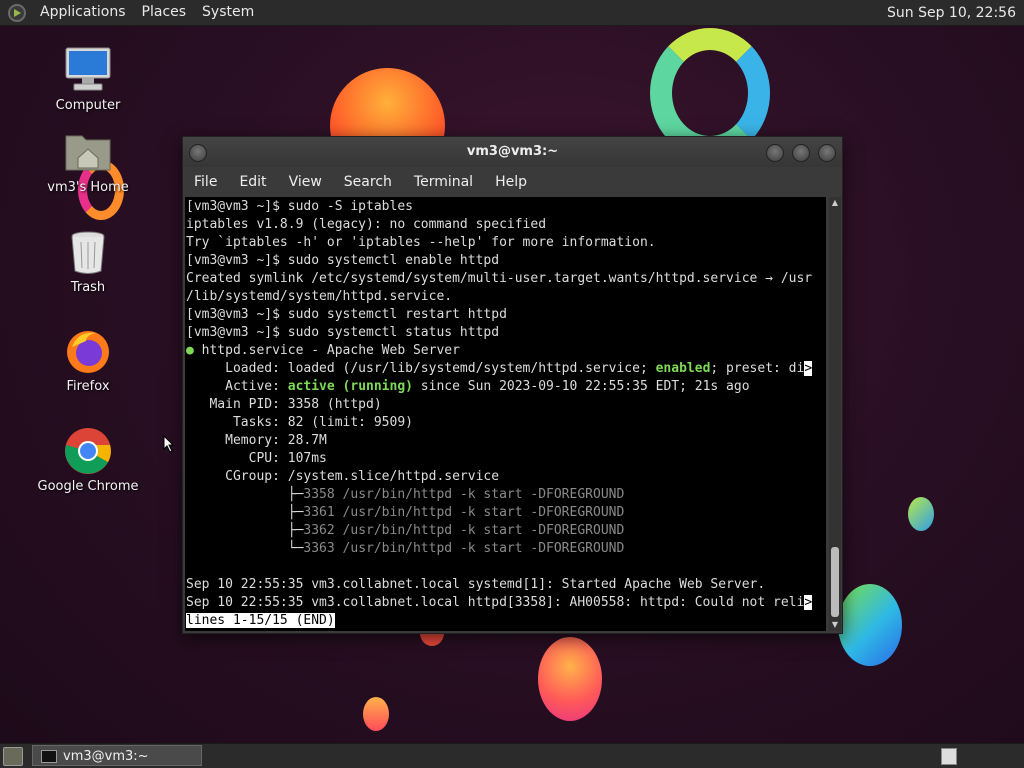 Image resolution: width=1024 pixels, height=768 pixels. I want to click on clock: Sun Sep 10, 22:56, so click(955, 13).